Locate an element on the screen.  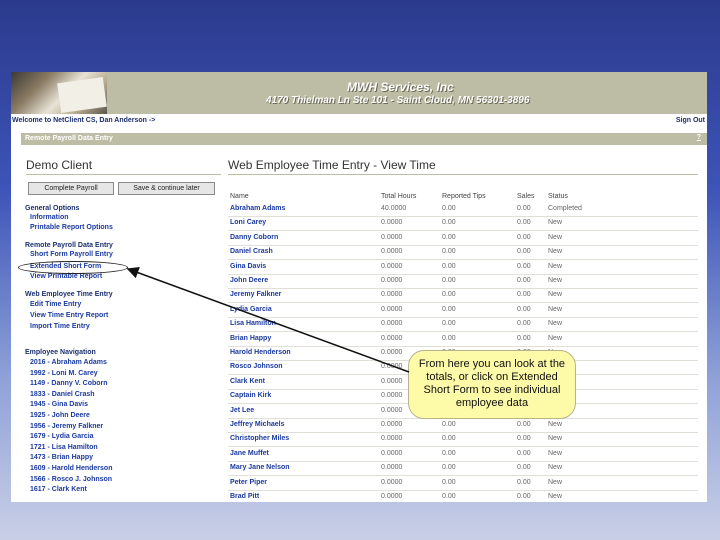
callout-arrow is located at coordinates (268, 319).